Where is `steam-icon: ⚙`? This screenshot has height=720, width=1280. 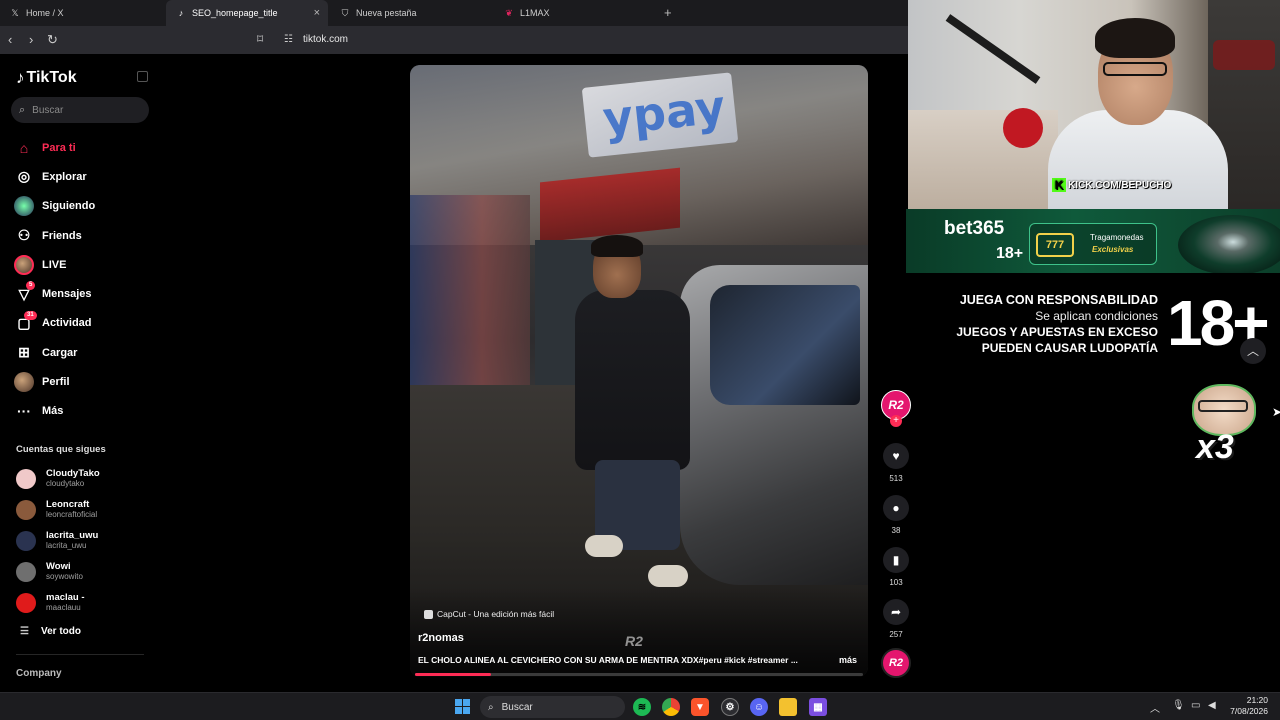 steam-icon: ⚙ is located at coordinates (730, 707).